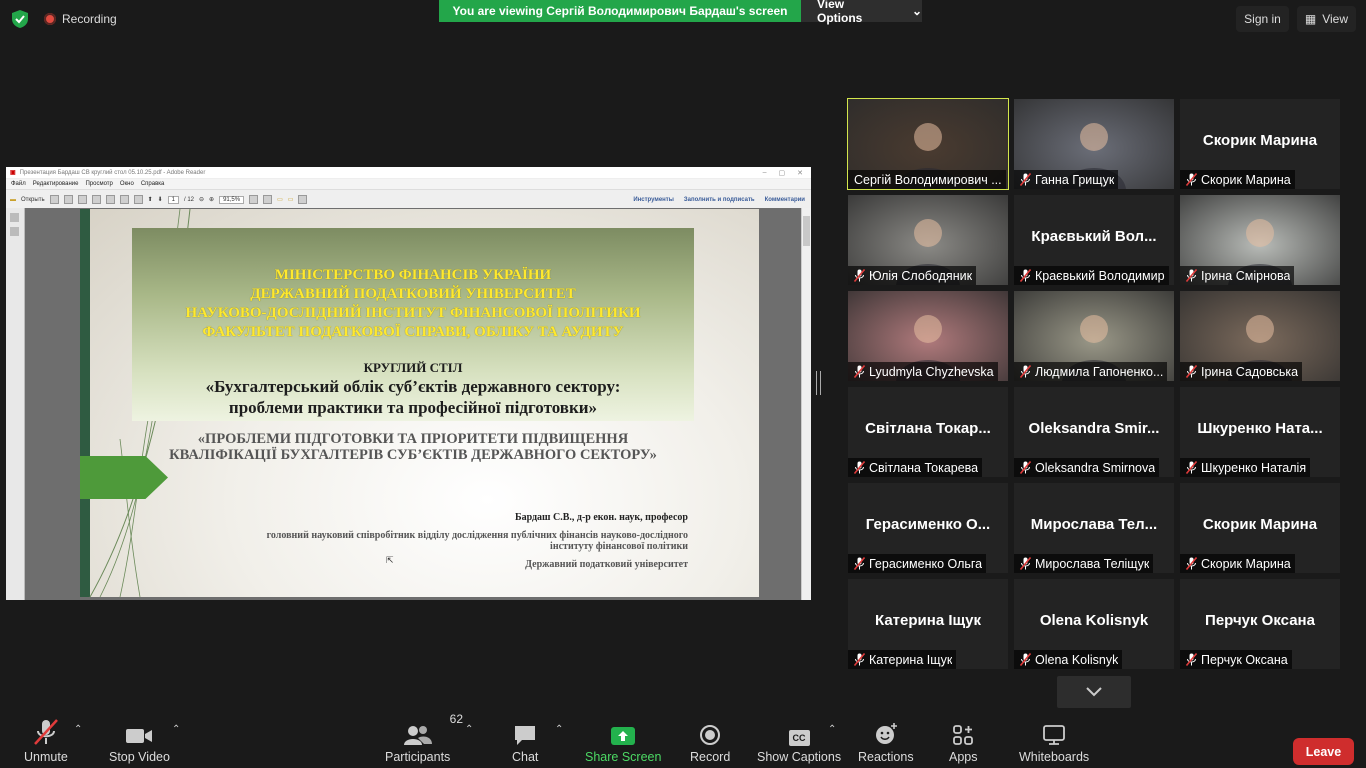  What do you see at coordinates (525, 737) in the screenshot?
I see `chat-button: Chat` at bounding box center [525, 737].